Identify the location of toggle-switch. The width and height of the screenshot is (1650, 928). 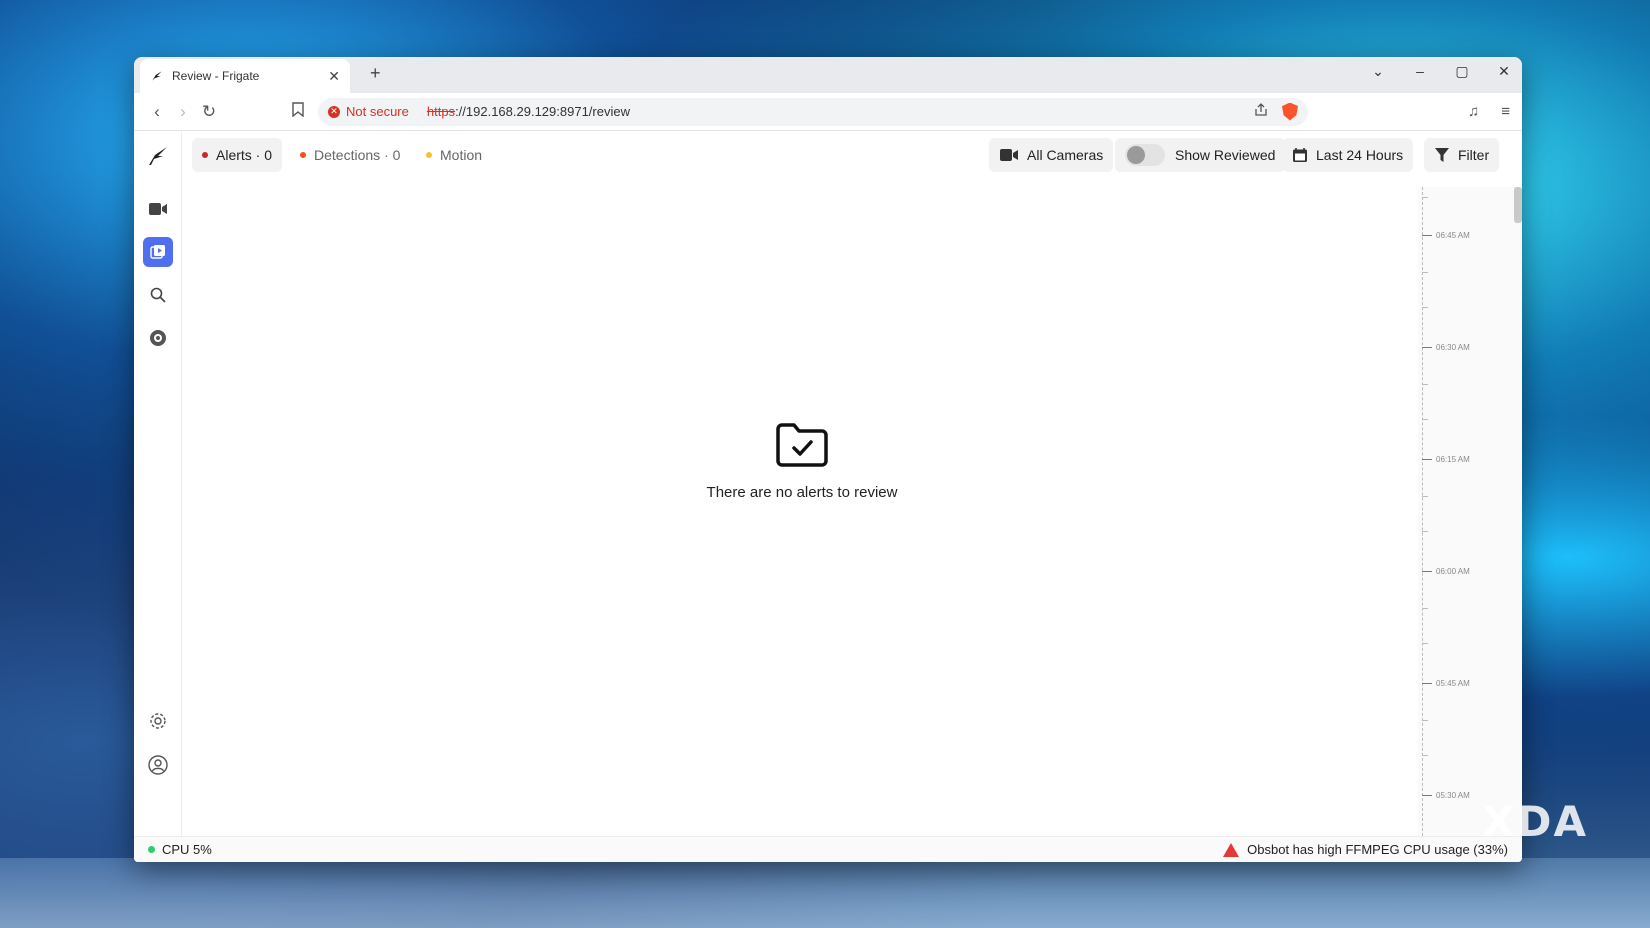
(1145, 155).